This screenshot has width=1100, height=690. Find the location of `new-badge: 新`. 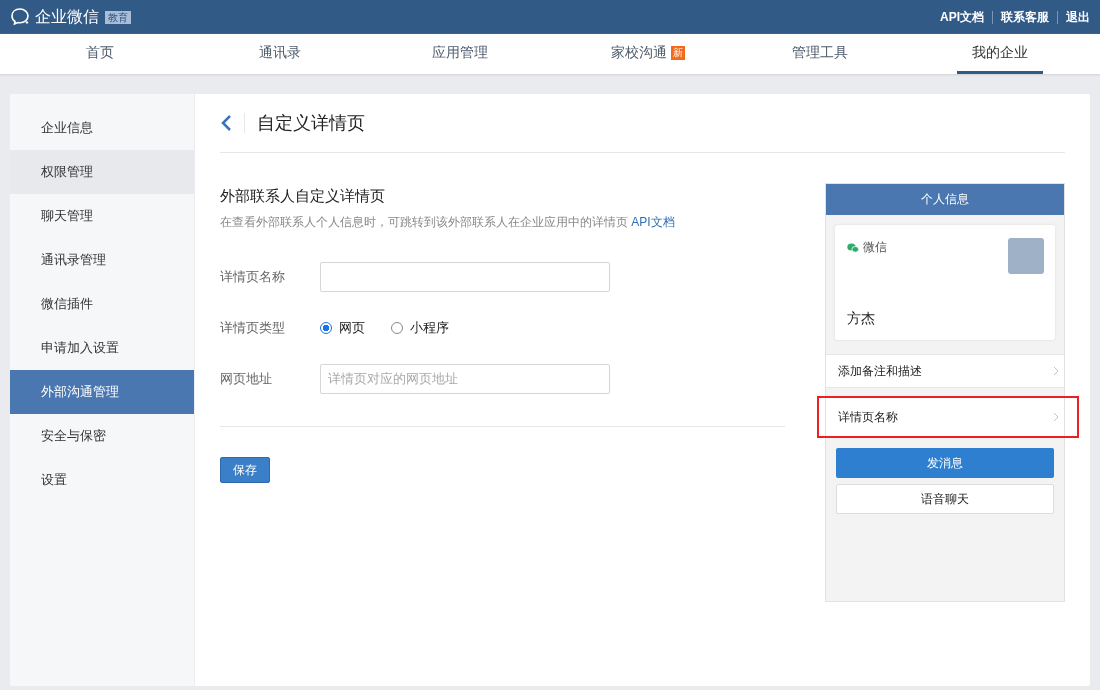

new-badge: 新 is located at coordinates (677, 53).